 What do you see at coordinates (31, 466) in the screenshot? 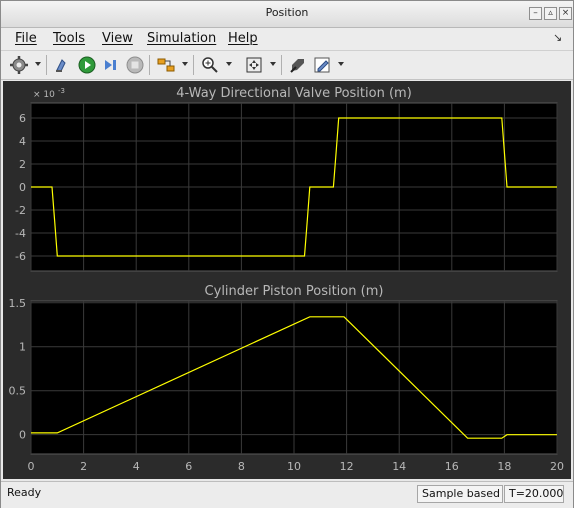
I see `x-tick-label: 0` at bounding box center [31, 466].